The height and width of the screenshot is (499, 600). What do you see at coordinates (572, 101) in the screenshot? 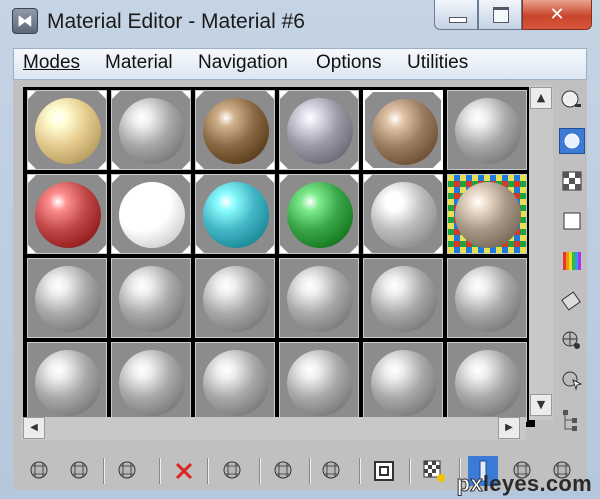
I see `sample-type-sphere-icon` at bounding box center [572, 101].